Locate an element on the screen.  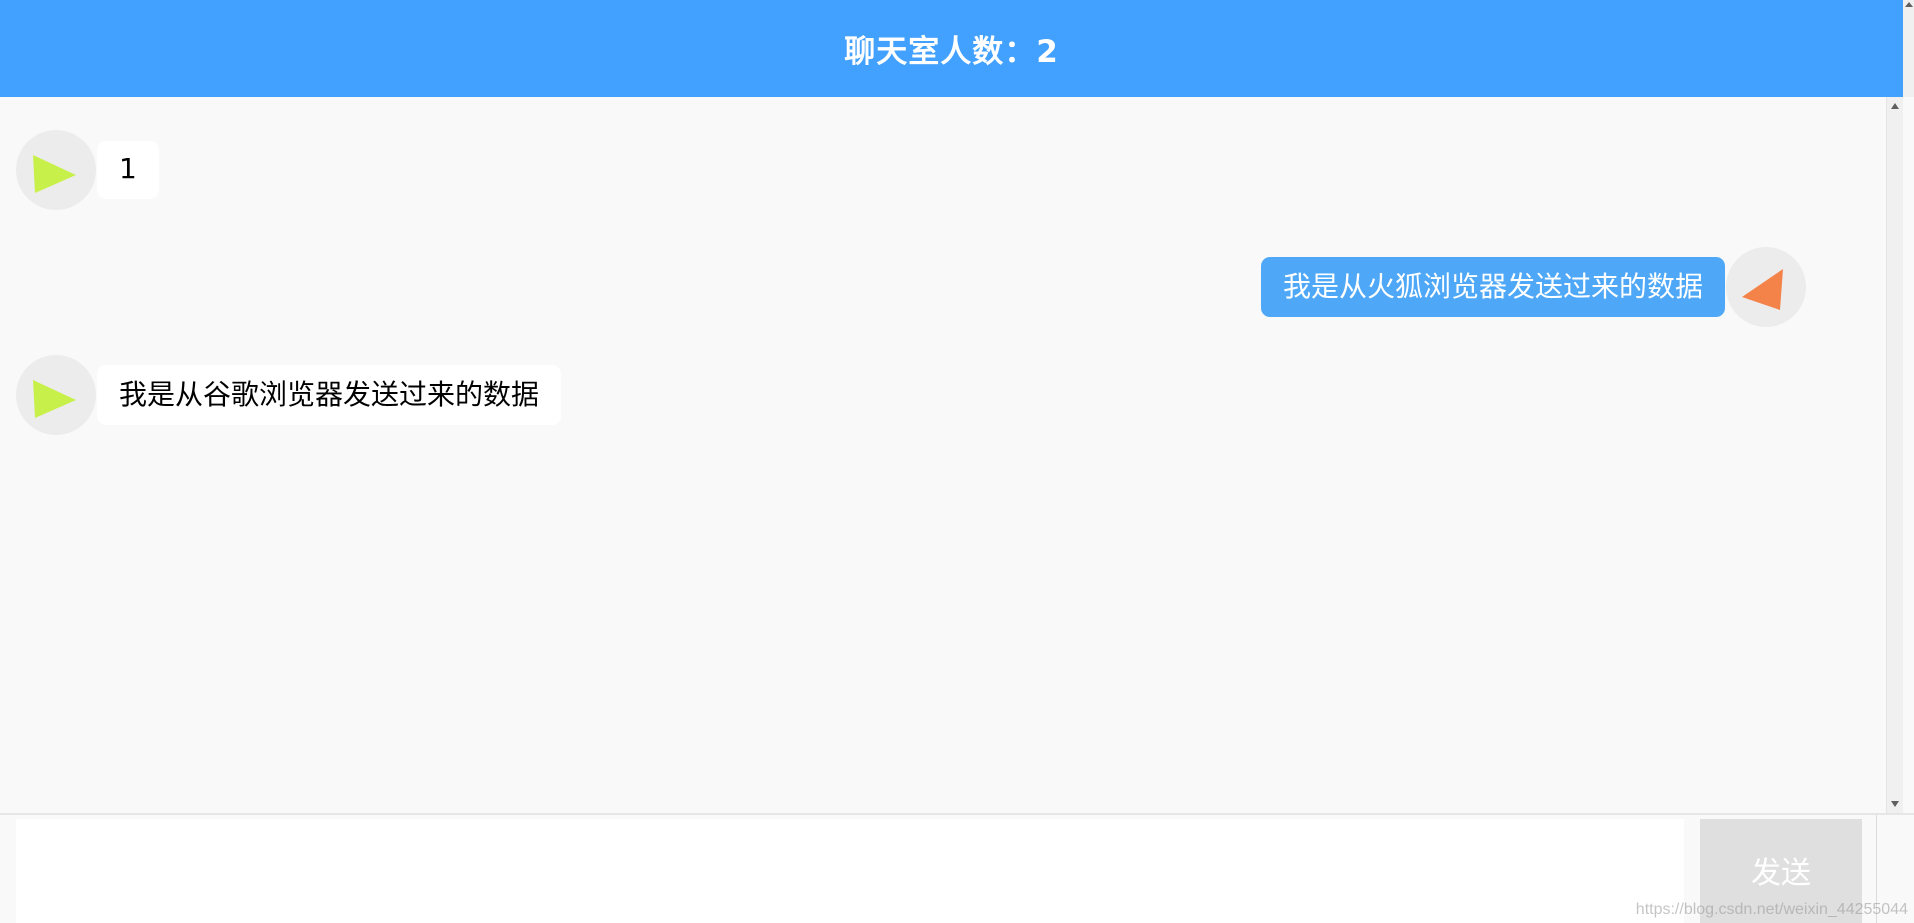
page-scrollbar is located at coordinates (1908, 48).